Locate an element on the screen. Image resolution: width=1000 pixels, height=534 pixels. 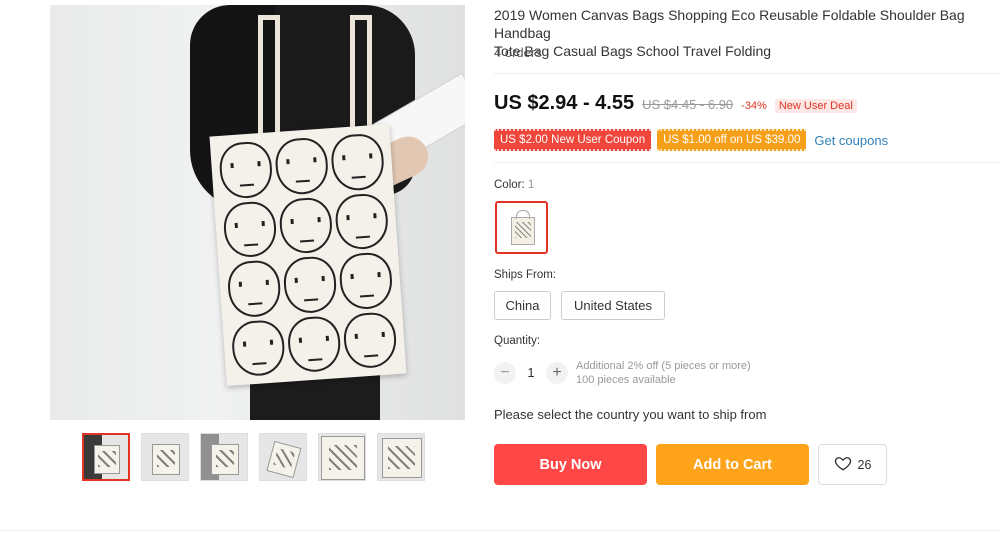
current-price: US $2.94 - 4.55 is located at coordinates (564, 103).